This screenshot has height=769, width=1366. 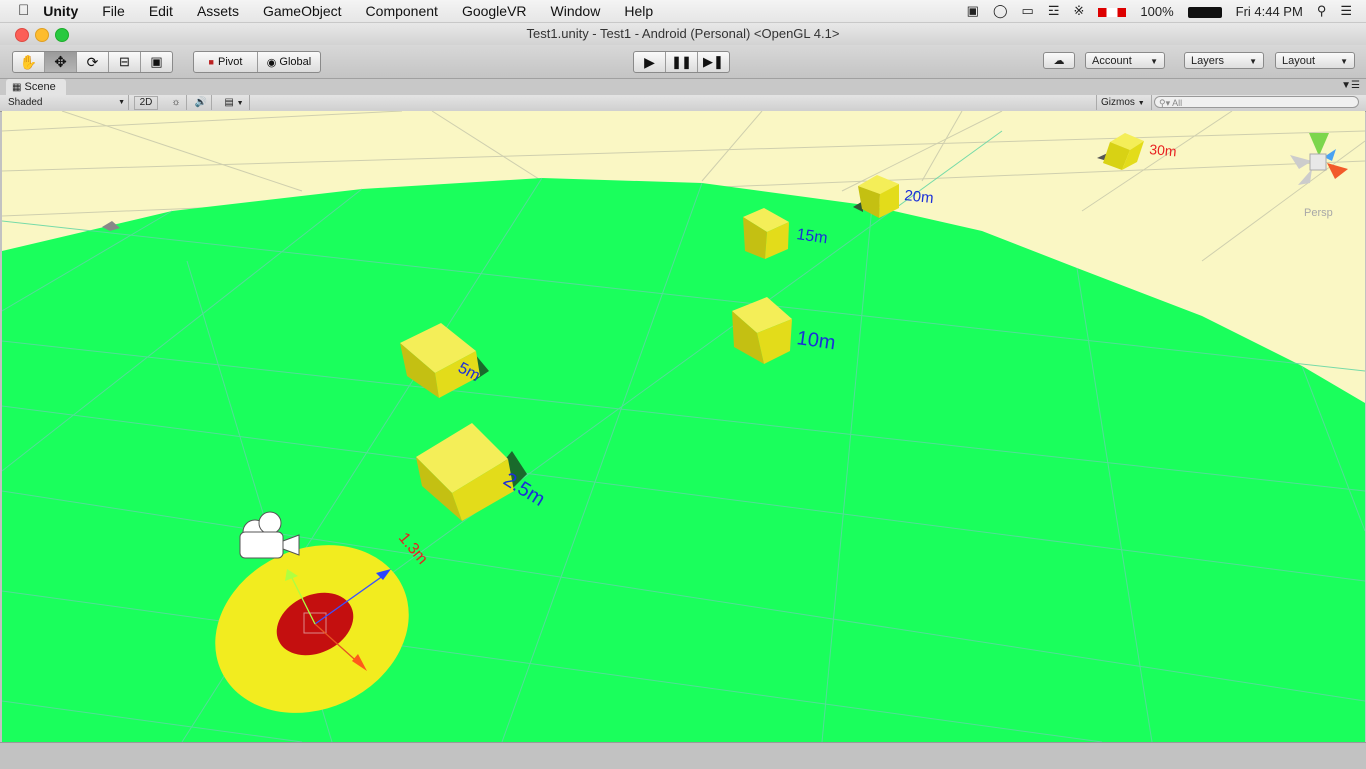 What do you see at coordinates (1269, 11) in the screenshot?
I see `clock: Fri 4:44 PM` at bounding box center [1269, 11].